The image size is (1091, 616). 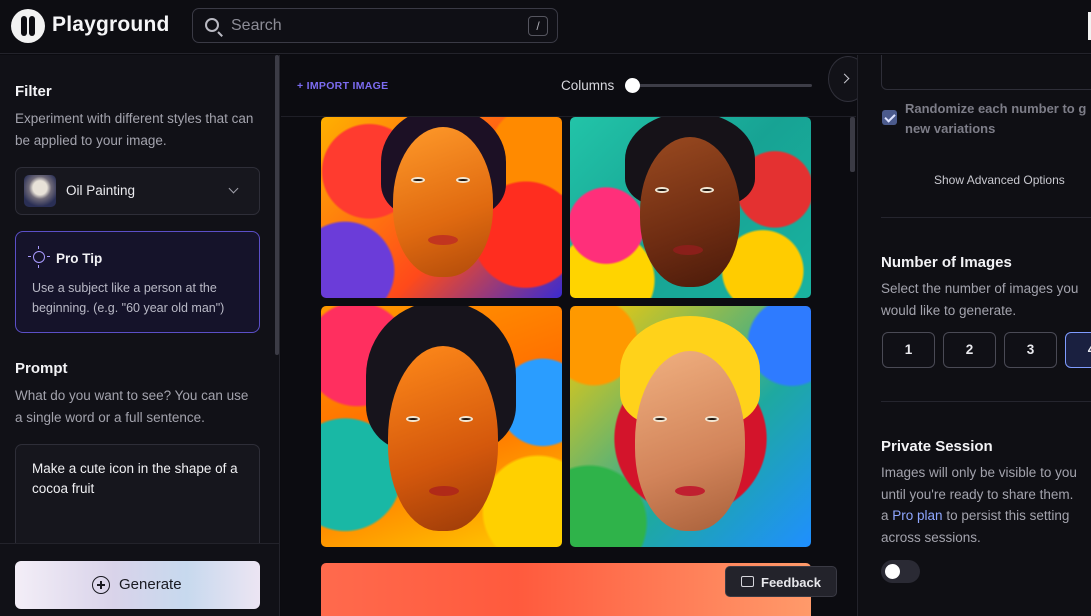 What do you see at coordinates (538, 26) in the screenshot?
I see `search-shortcut-badge: /` at bounding box center [538, 26].